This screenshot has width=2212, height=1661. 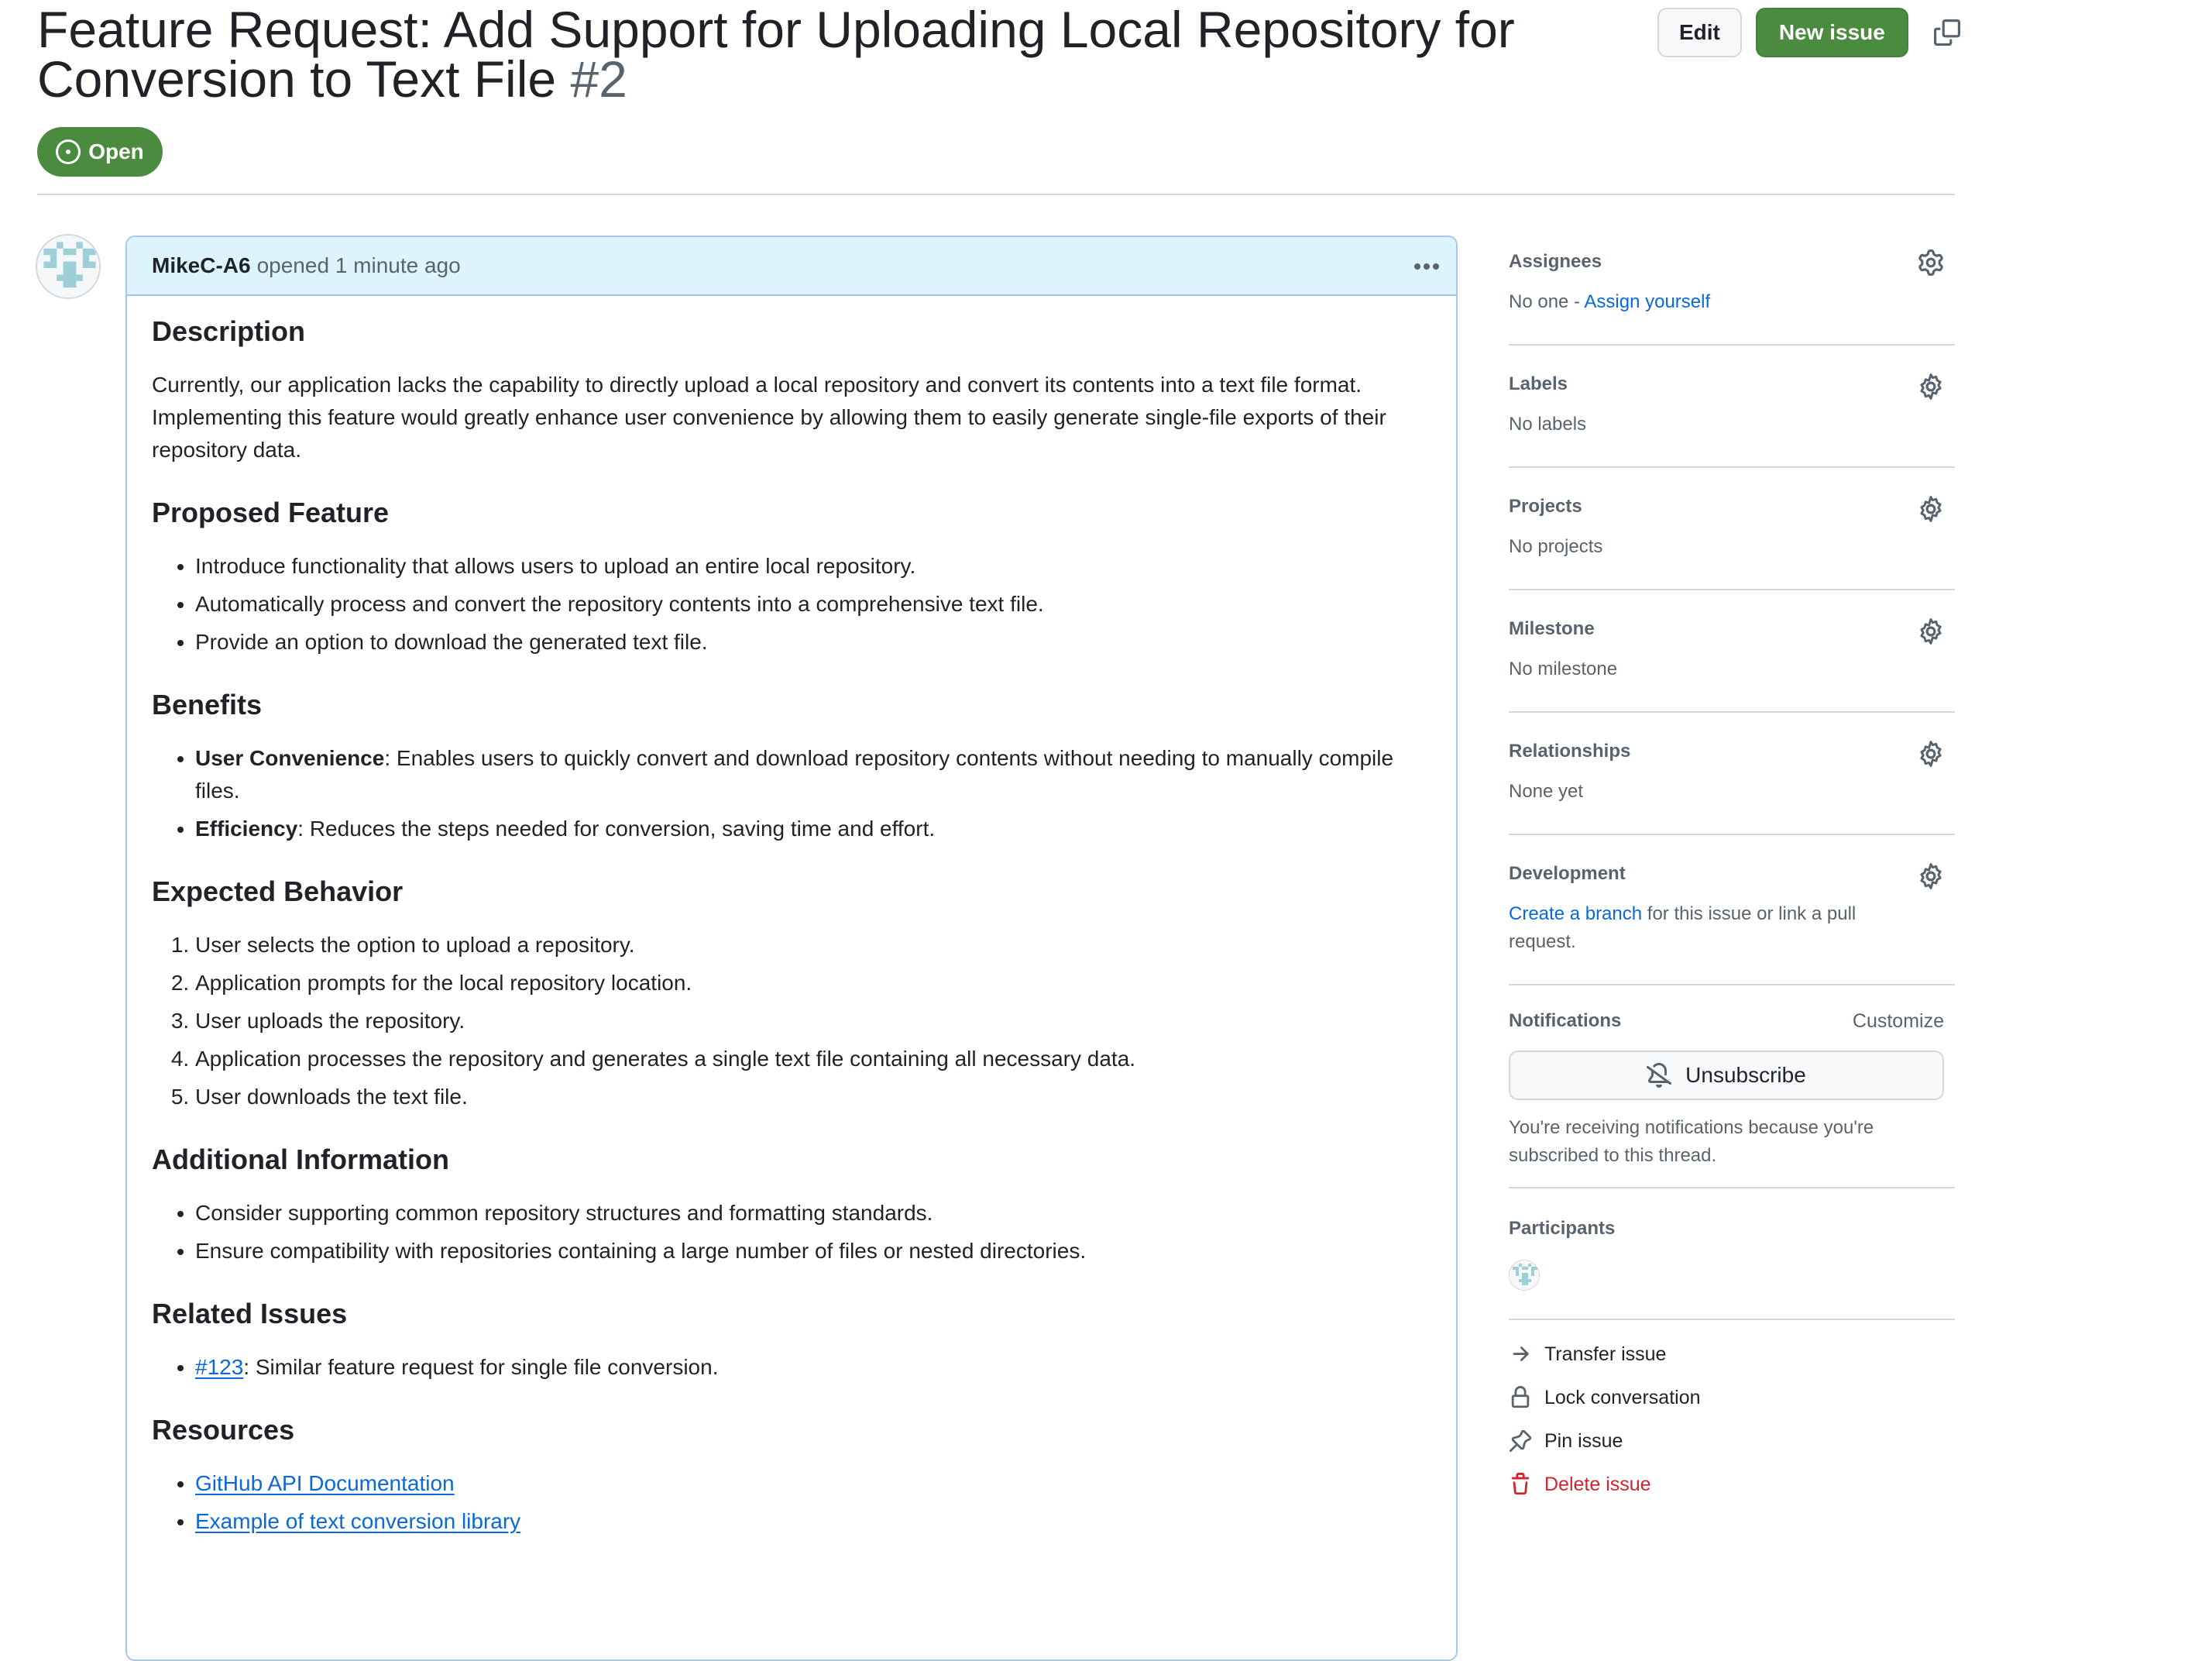 What do you see at coordinates (813, 1483) in the screenshot?
I see `list-item: GitHub API Documentation` at bounding box center [813, 1483].